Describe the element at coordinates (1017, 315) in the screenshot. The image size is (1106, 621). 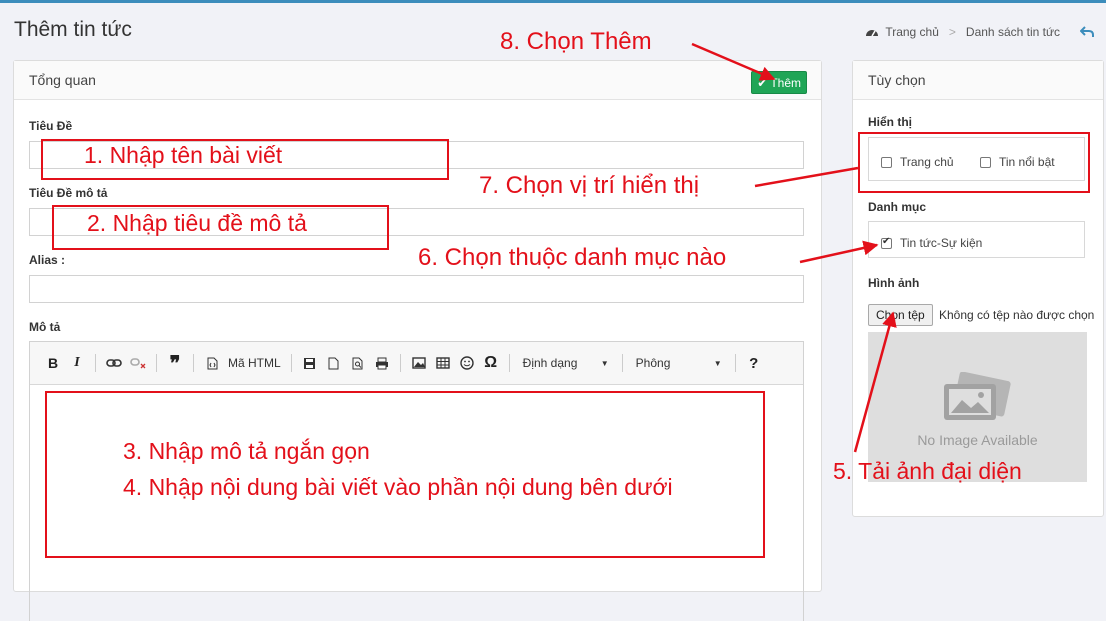
I see `file-status-text: Không có tệp nào được chọn` at that location.